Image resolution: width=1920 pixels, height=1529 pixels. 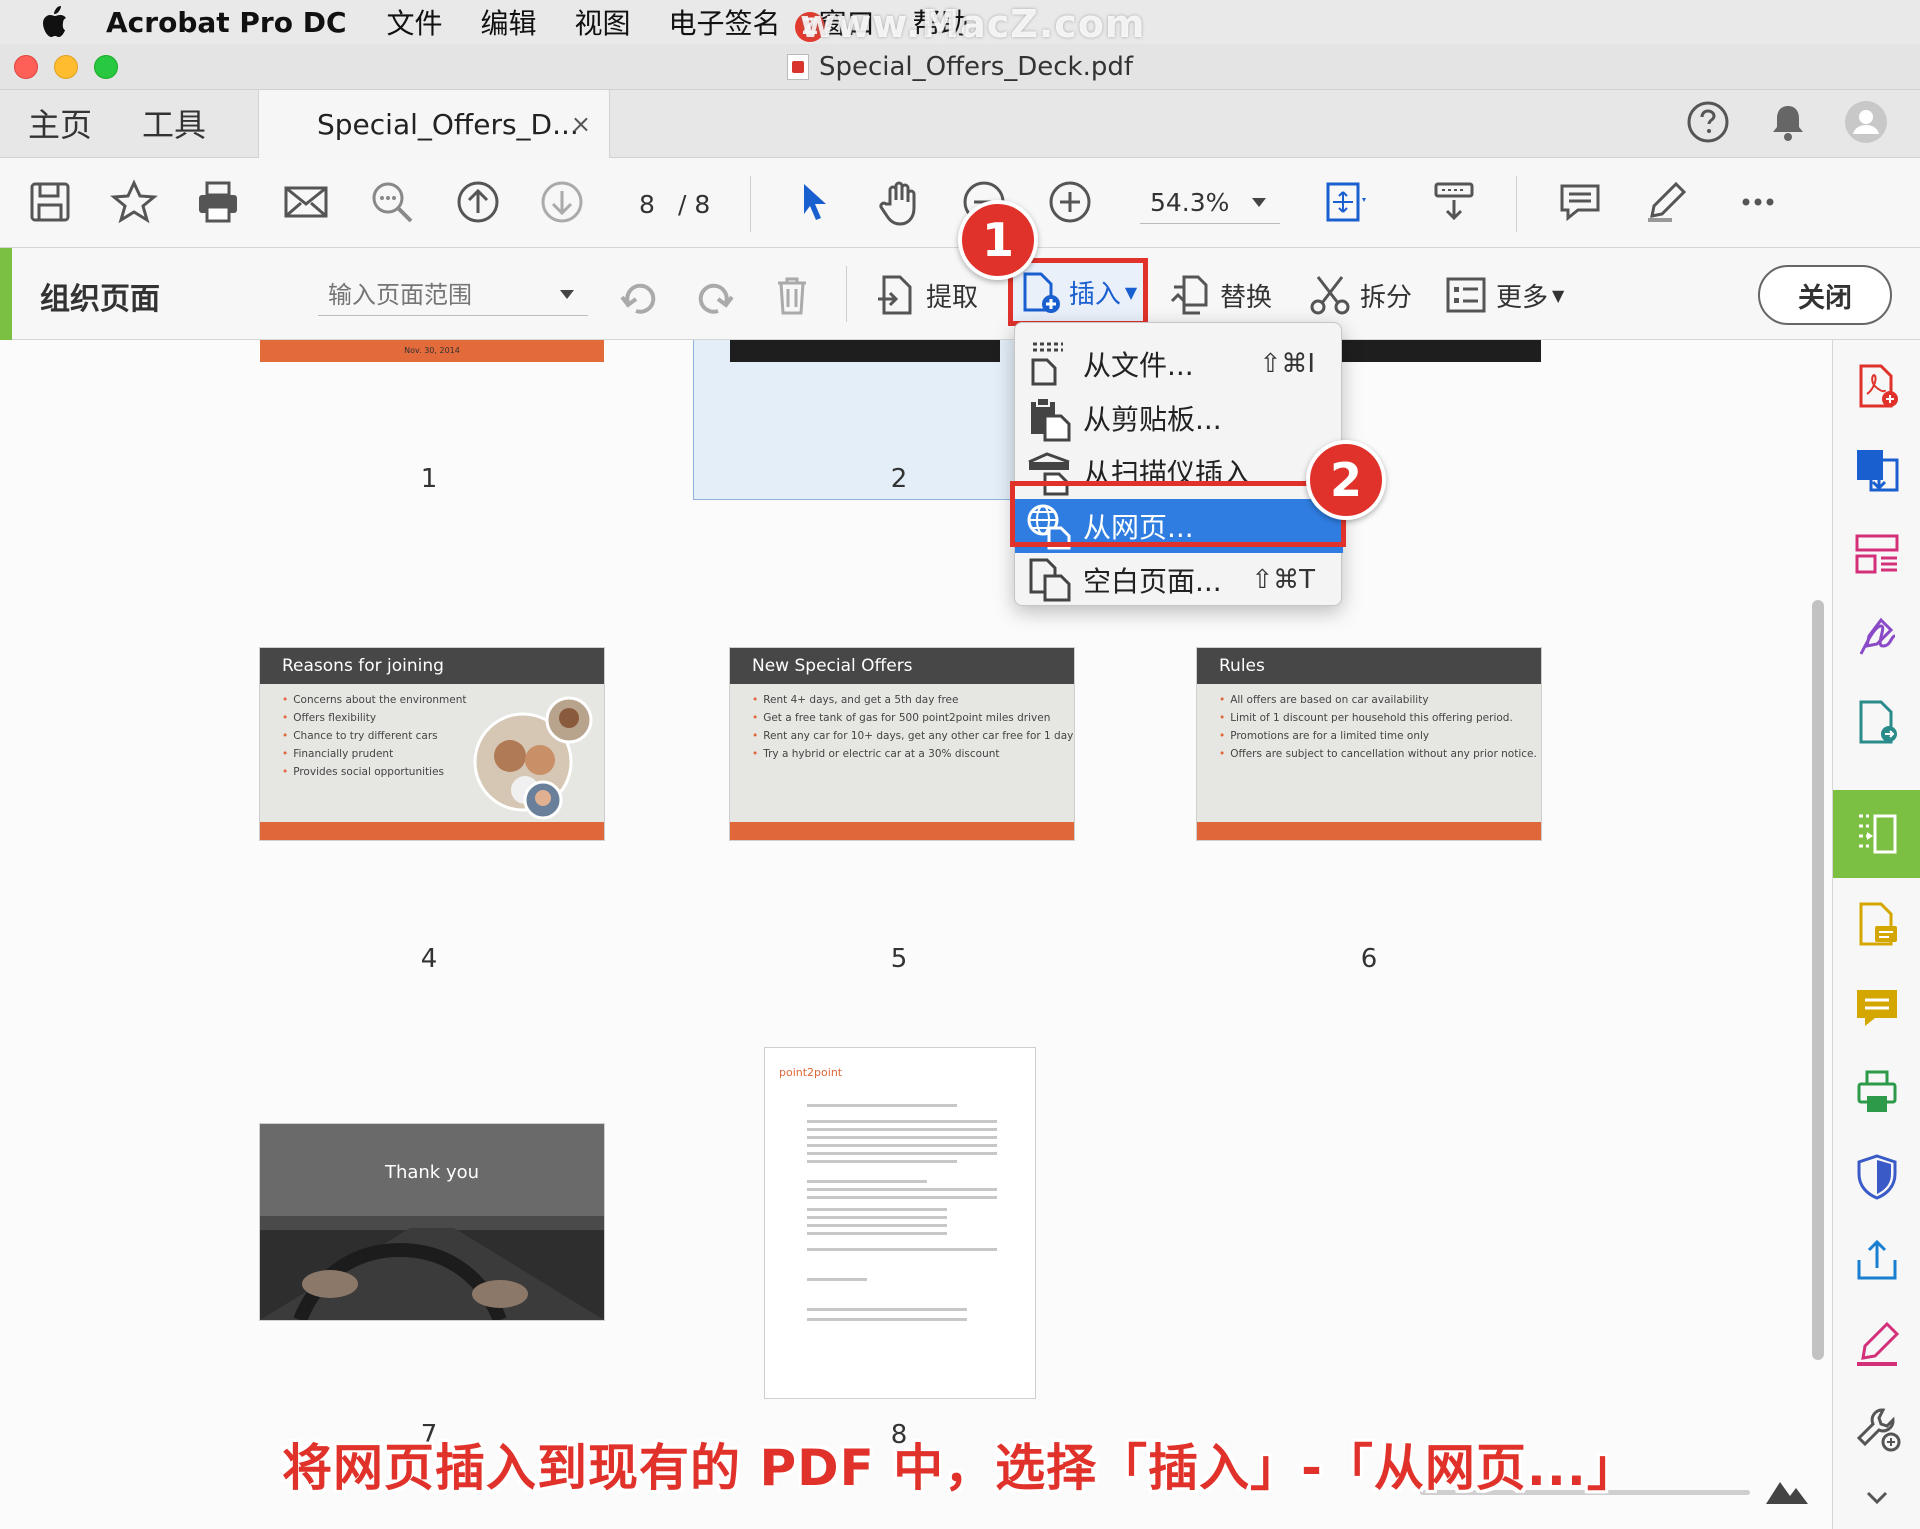 What do you see at coordinates (429, 479) in the screenshot?
I see `page-label-1: 1` at bounding box center [429, 479].